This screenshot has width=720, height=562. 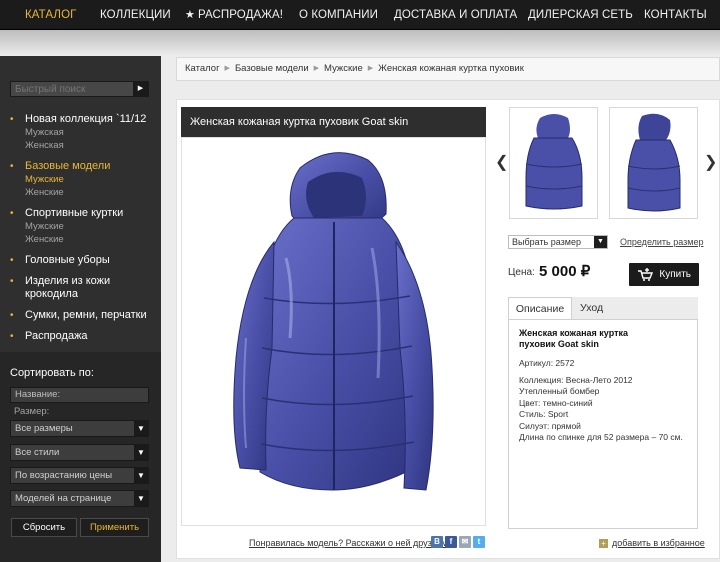 I want to click on buy-button: Купить, so click(x=664, y=274).